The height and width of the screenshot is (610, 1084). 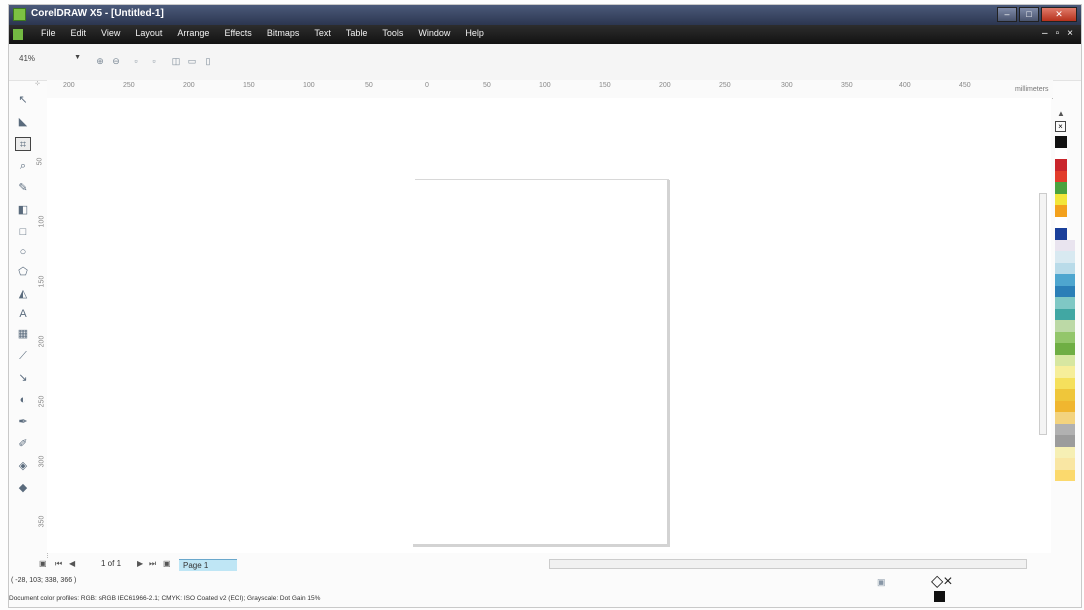 I want to click on parallel-dimension-icon: ⟋, so click(x=23, y=356).